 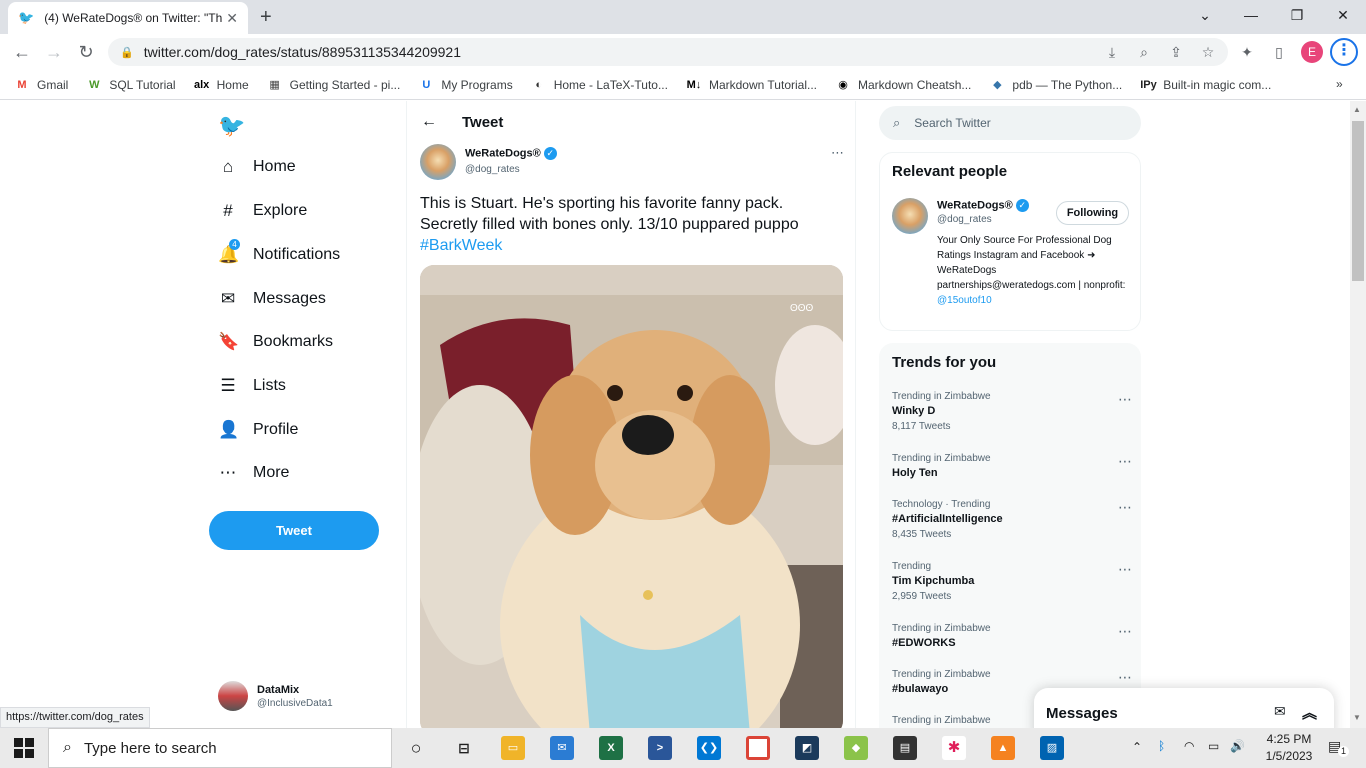 What do you see at coordinates (513, 748) in the screenshot?
I see `file-explorer-icon: ▭` at bounding box center [513, 748].